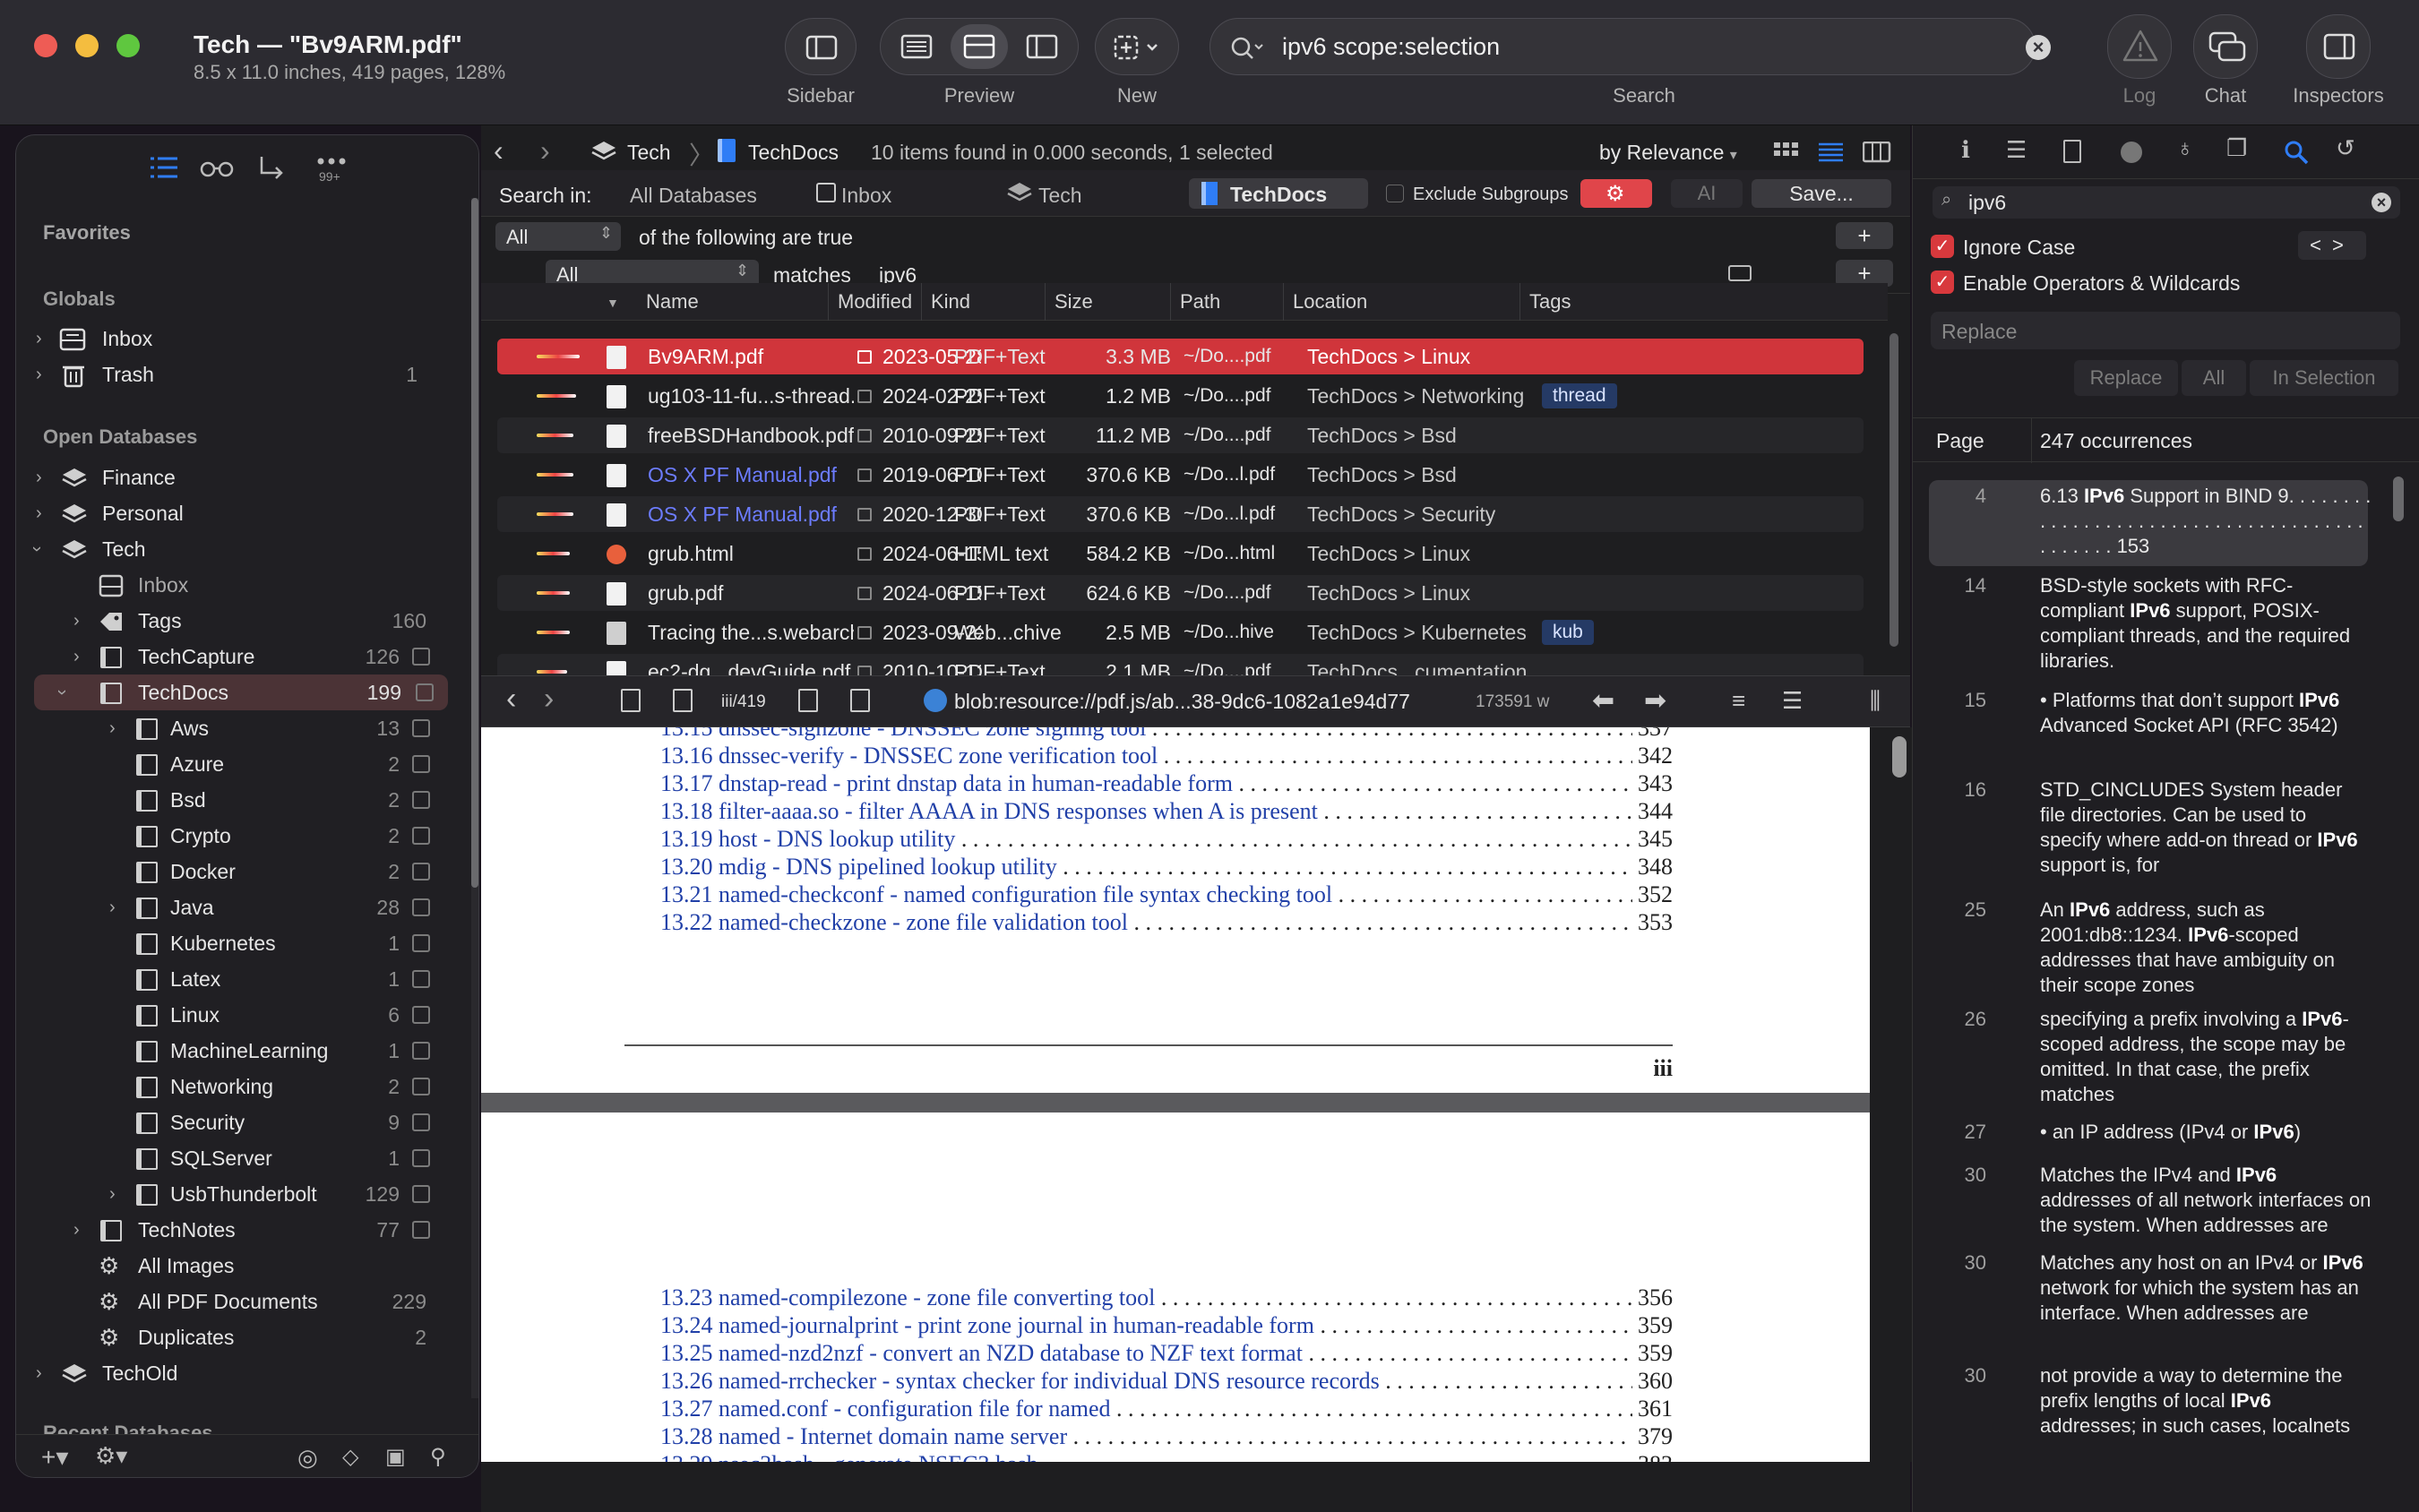  I want to click on add-plus-icon: +▾, so click(54, 1457).